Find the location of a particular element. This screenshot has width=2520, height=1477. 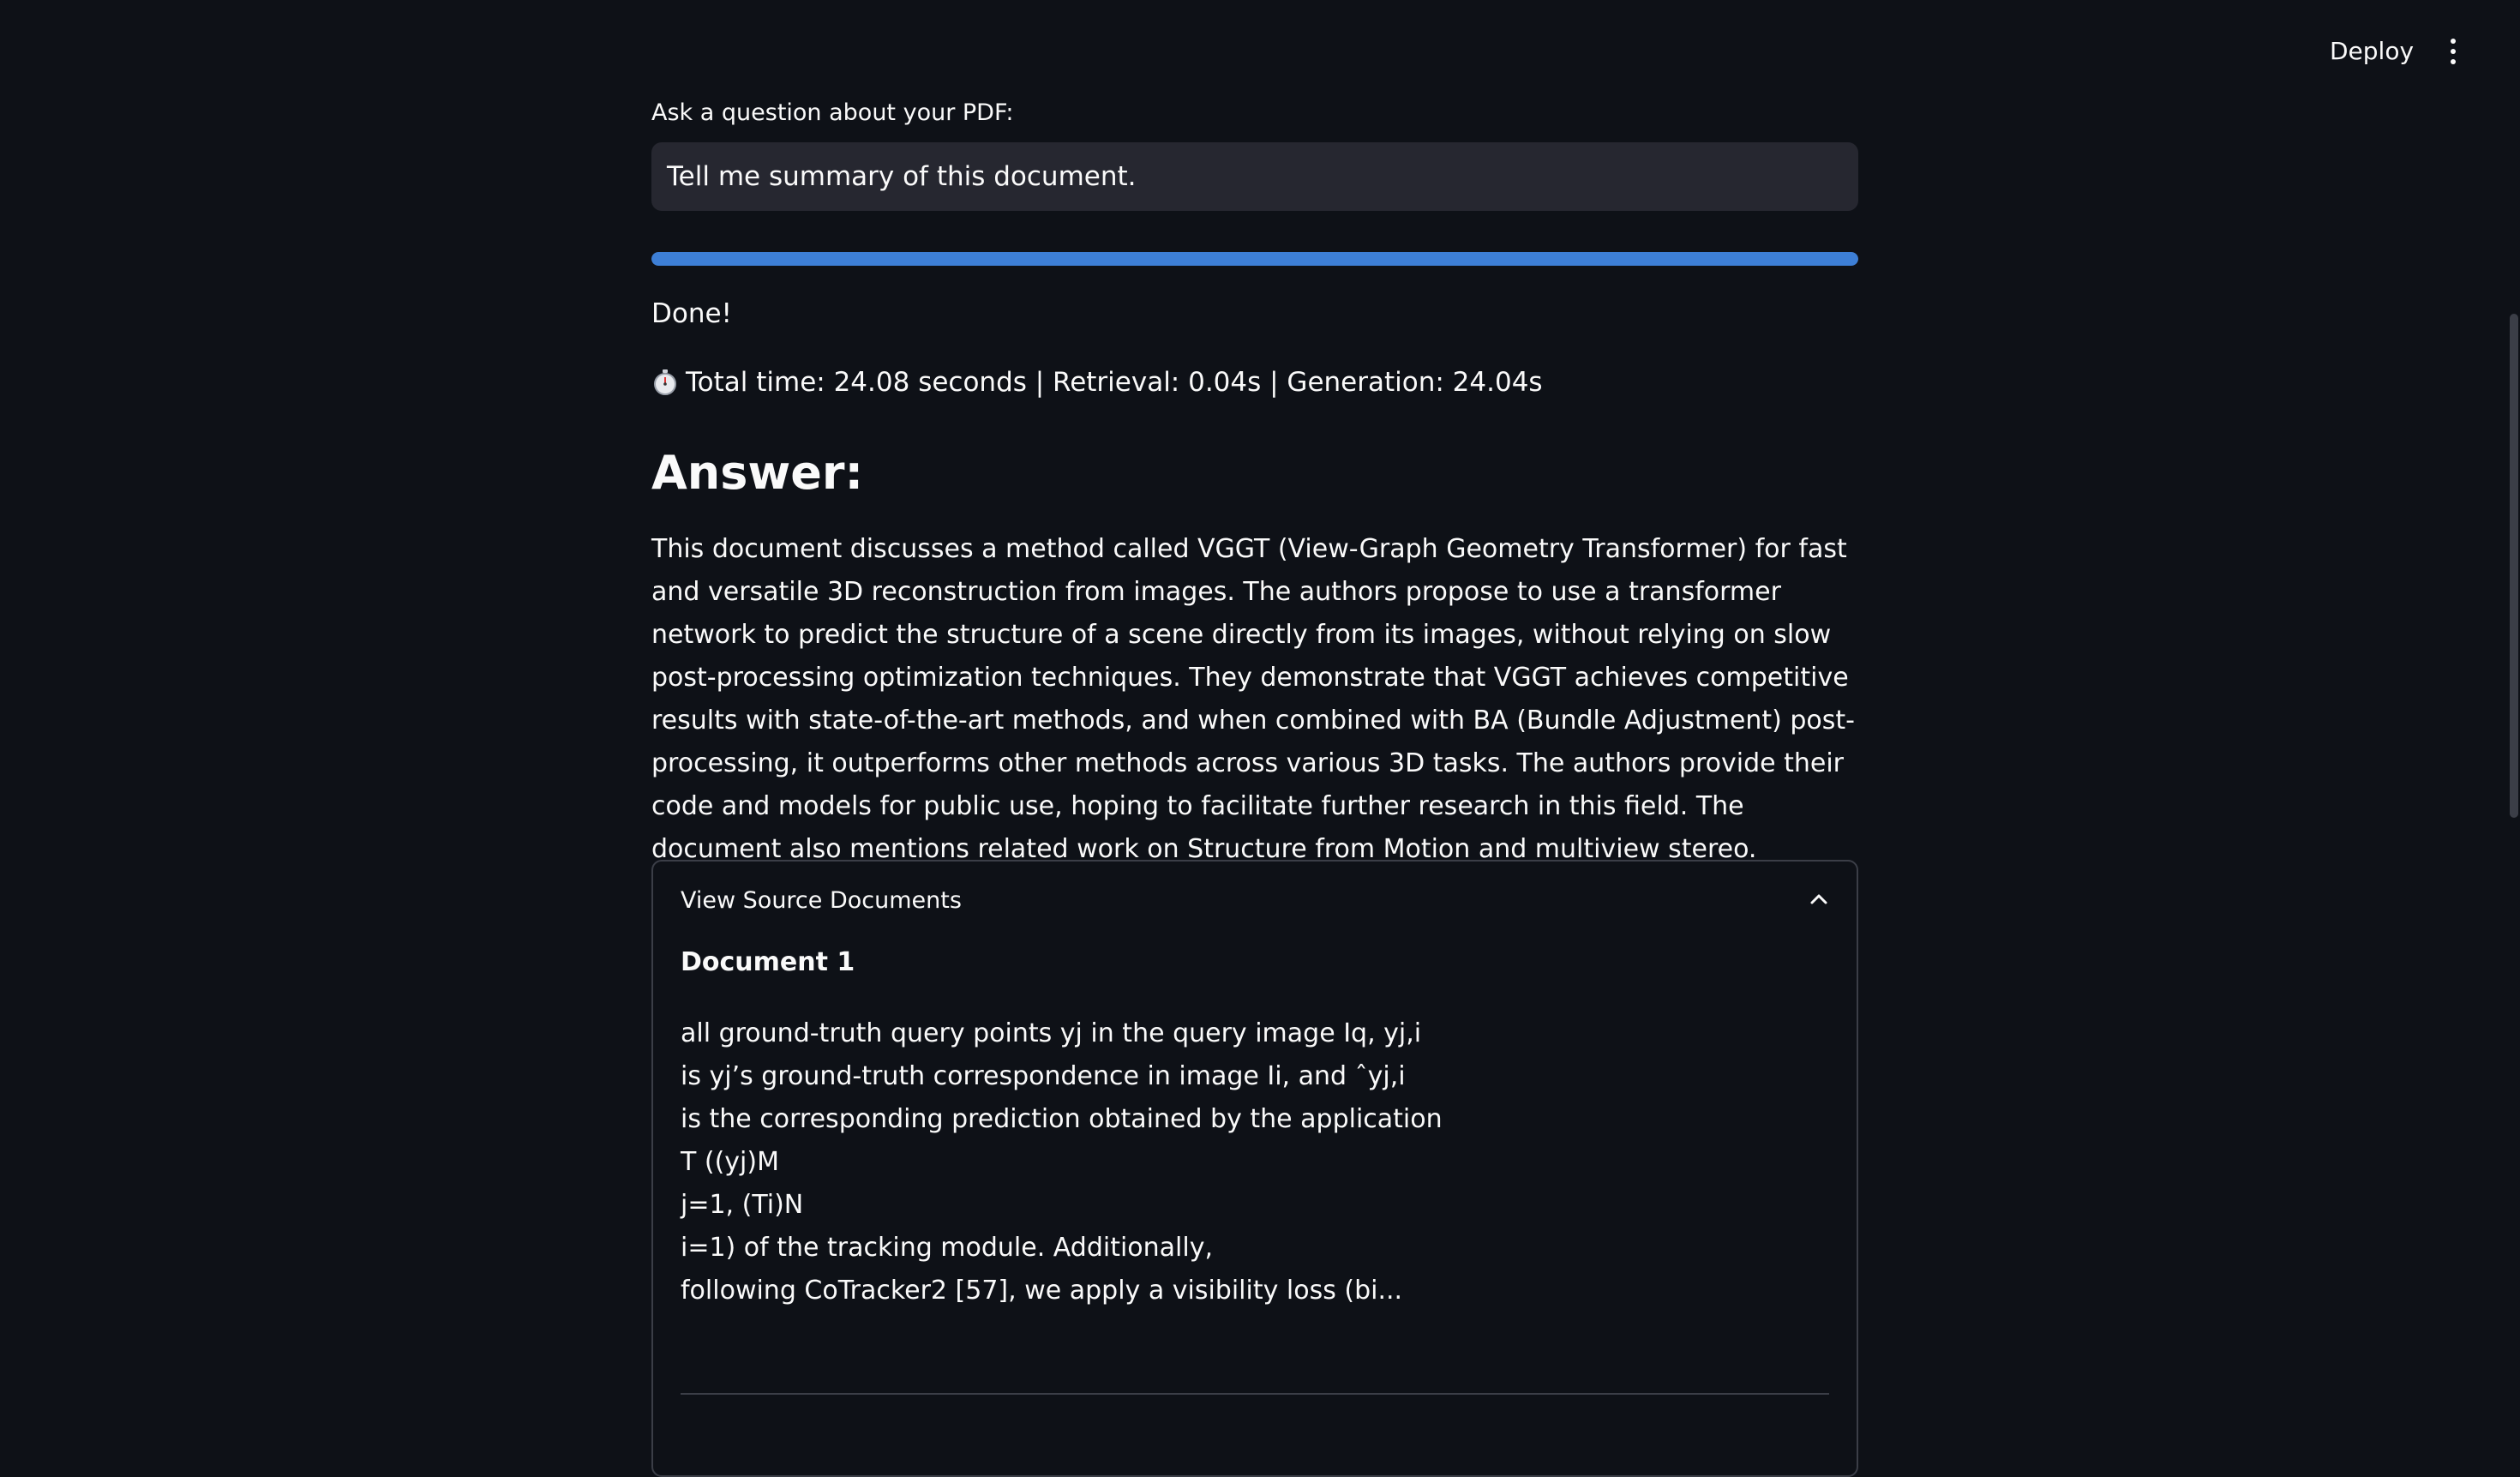

deploy-button: Deploy is located at coordinates (2371, 52).